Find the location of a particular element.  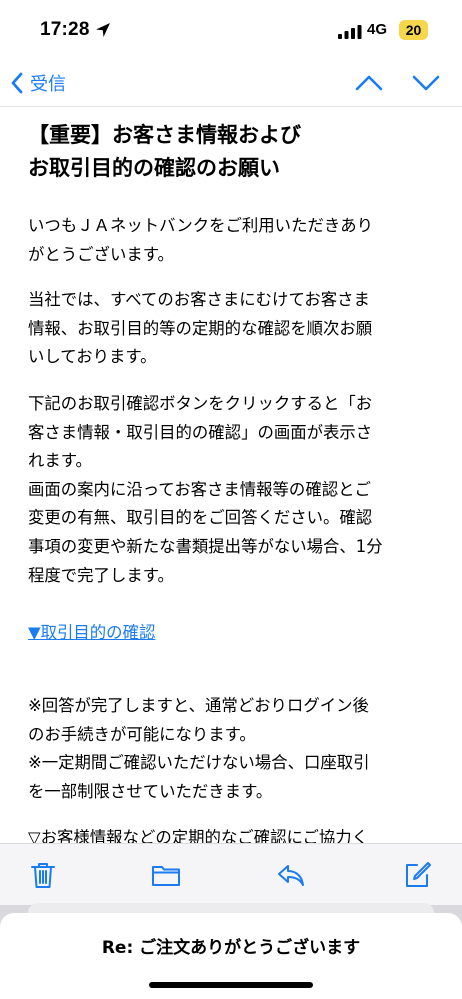

back-to-inbox-button: 受信 is located at coordinates (38, 83).